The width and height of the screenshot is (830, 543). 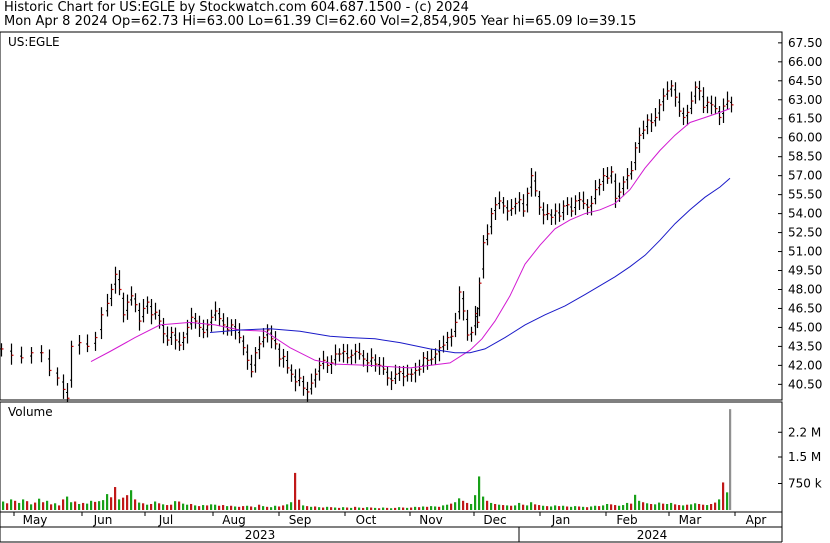 What do you see at coordinates (652, 535) in the screenshot?
I see `year-label: 2024` at bounding box center [652, 535].